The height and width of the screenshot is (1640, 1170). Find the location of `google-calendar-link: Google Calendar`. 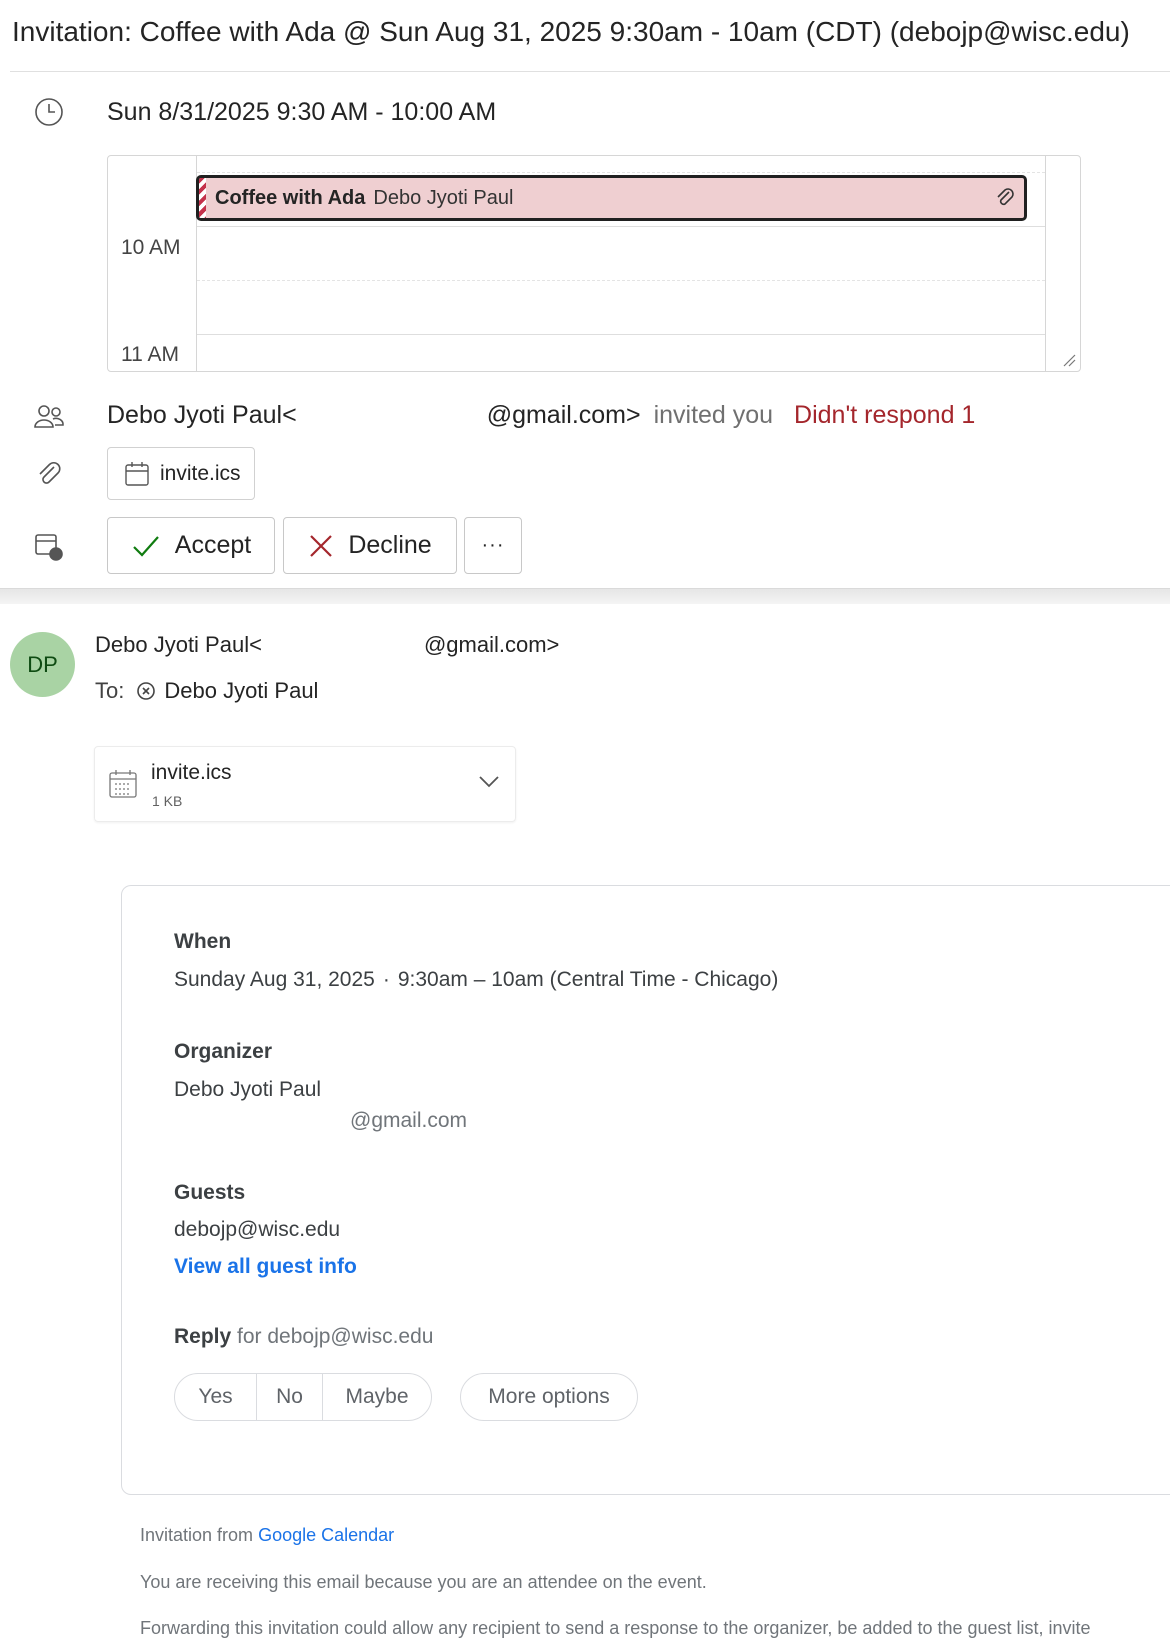

google-calendar-link: Google Calendar is located at coordinates (326, 1535).